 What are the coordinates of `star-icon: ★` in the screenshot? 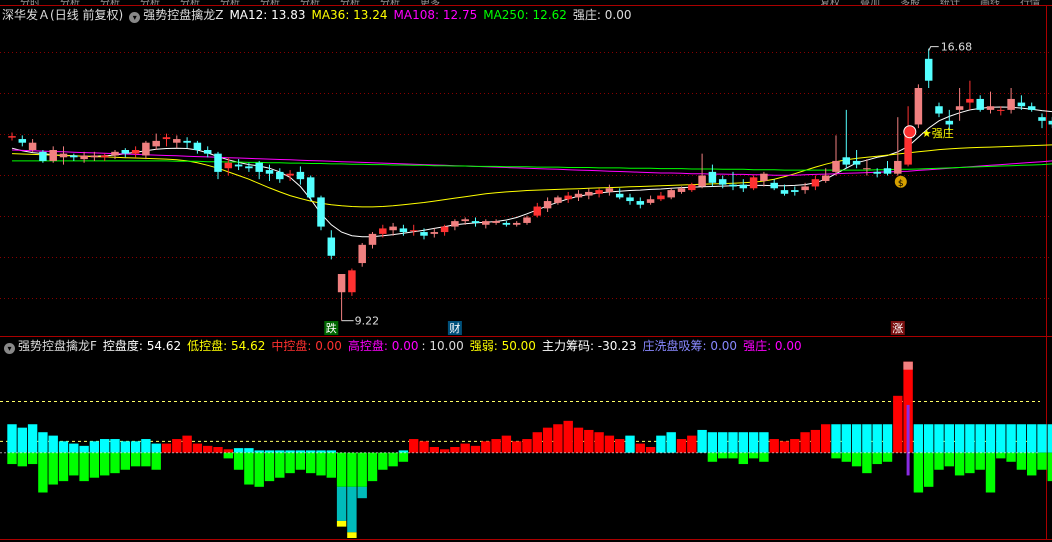 It's located at (927, 133).